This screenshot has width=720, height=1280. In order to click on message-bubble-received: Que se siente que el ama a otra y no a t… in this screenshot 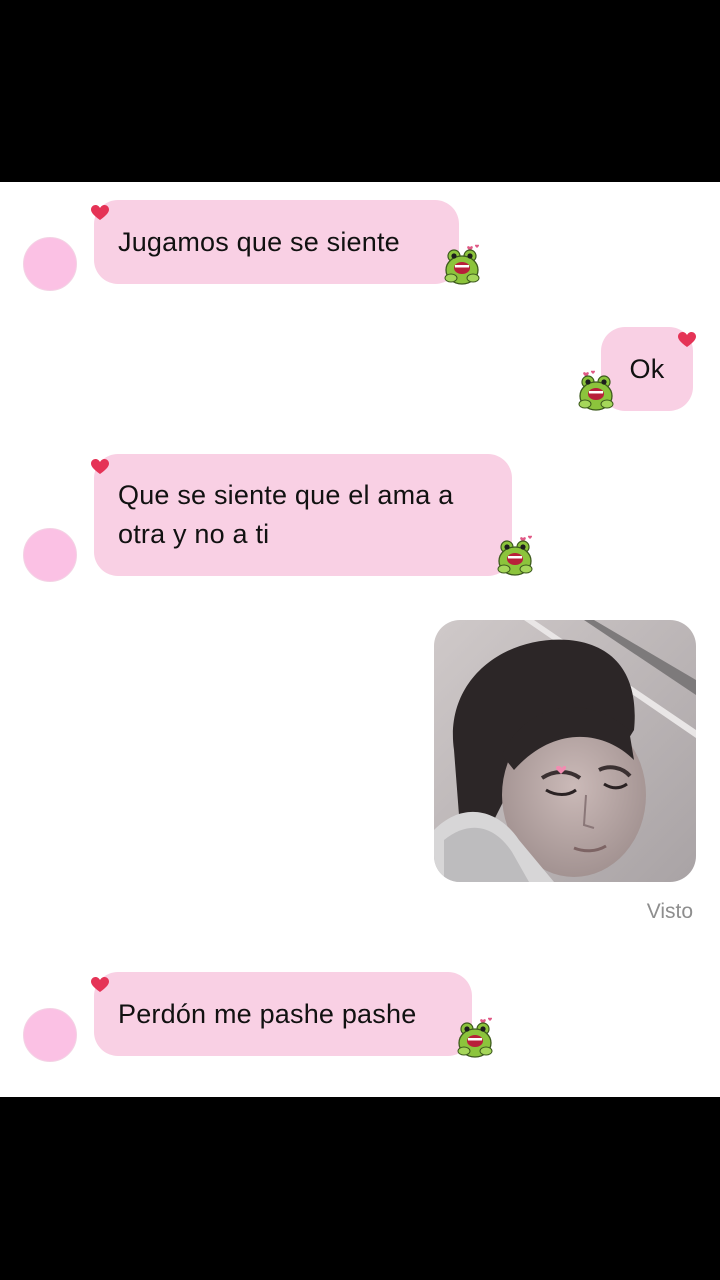, I will do `click(303, 515)`.